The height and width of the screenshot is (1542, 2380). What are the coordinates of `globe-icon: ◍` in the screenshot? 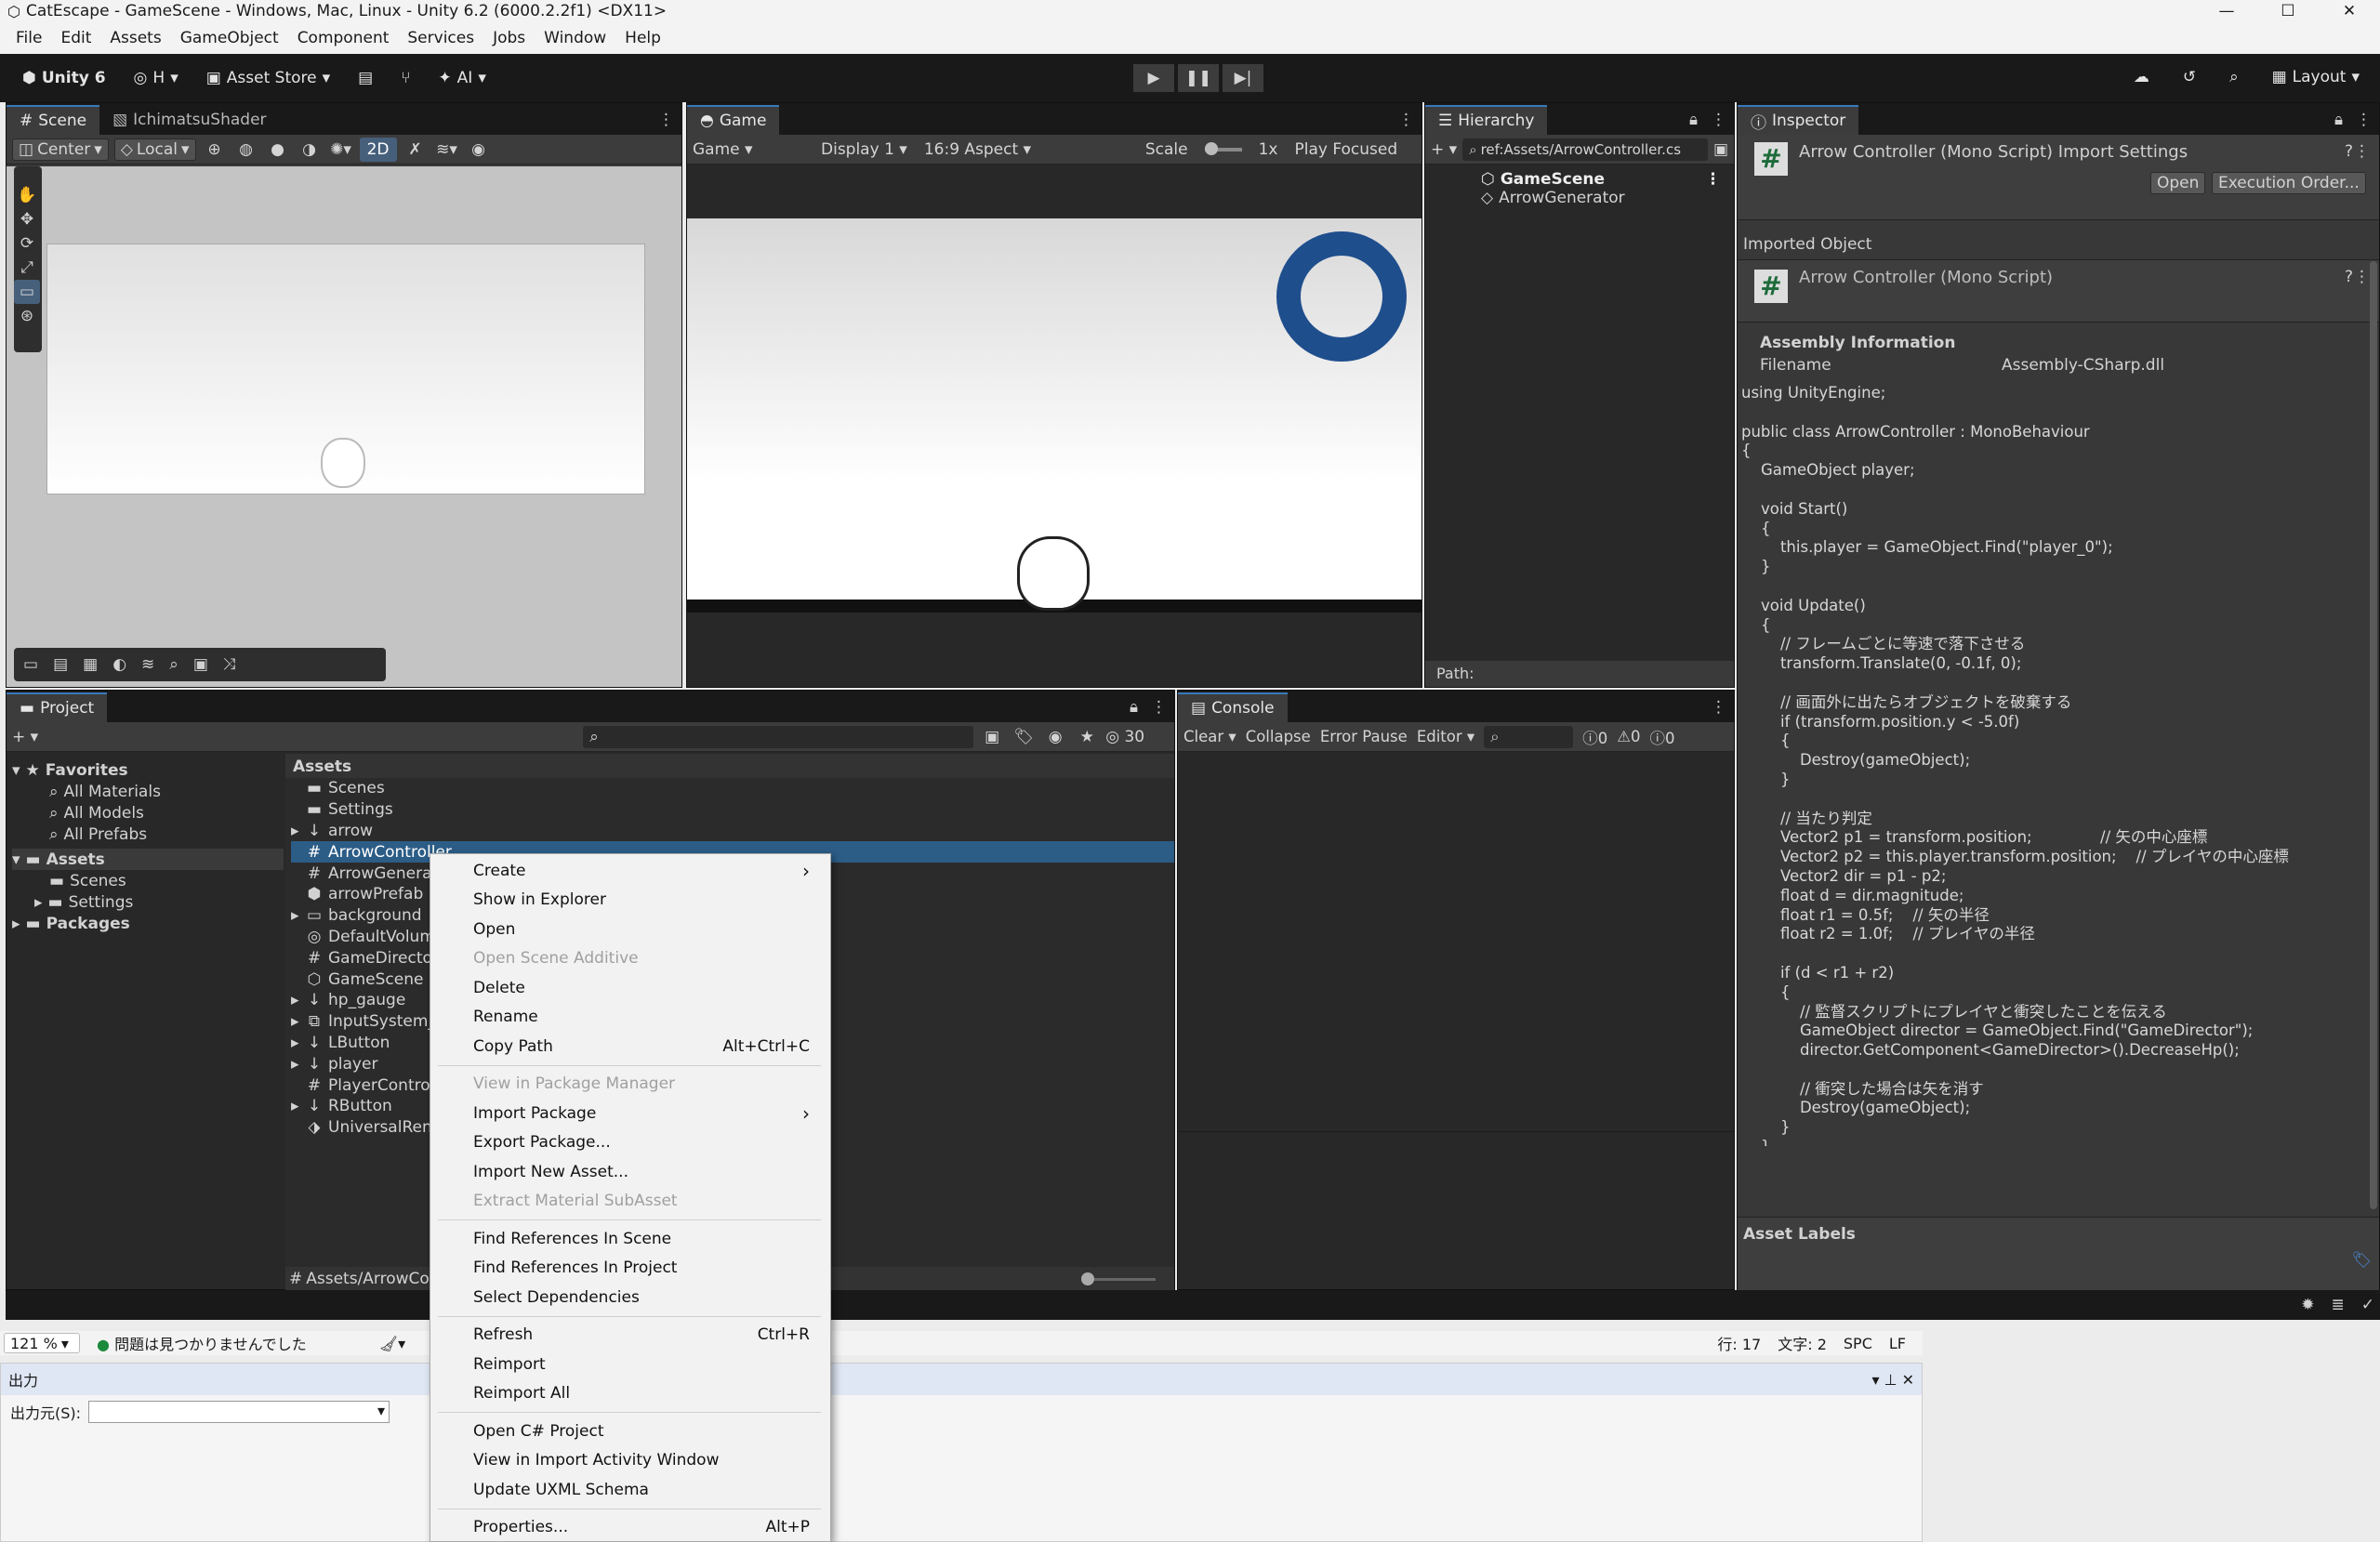 It's located at (246, 150).